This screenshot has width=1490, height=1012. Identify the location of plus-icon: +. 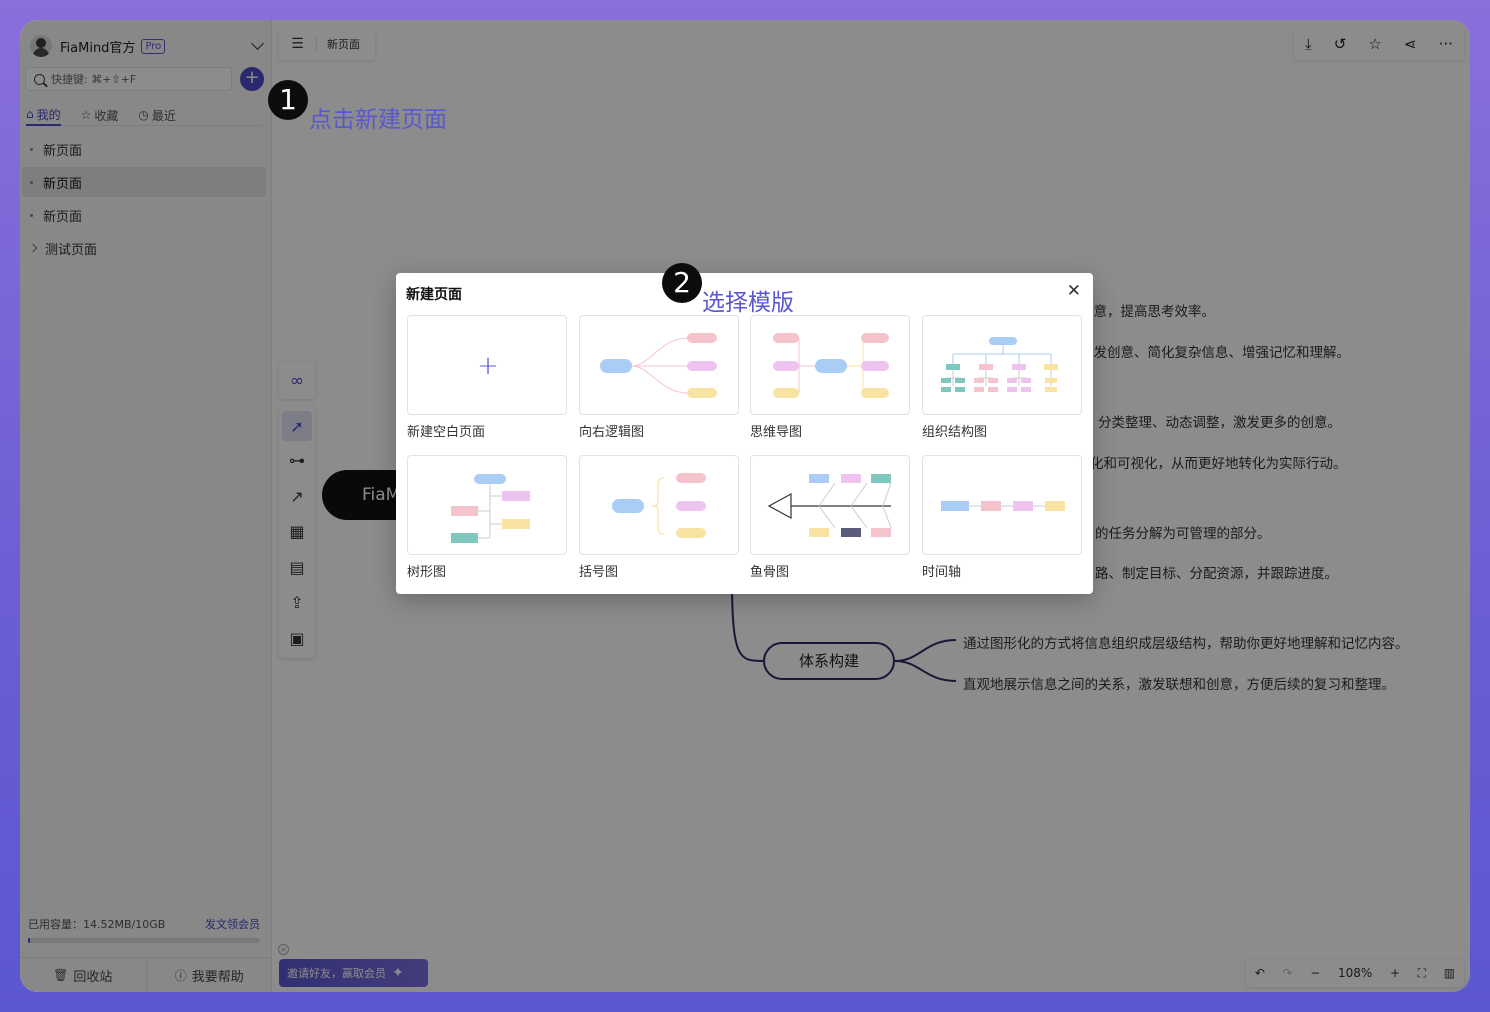
(488, 366).